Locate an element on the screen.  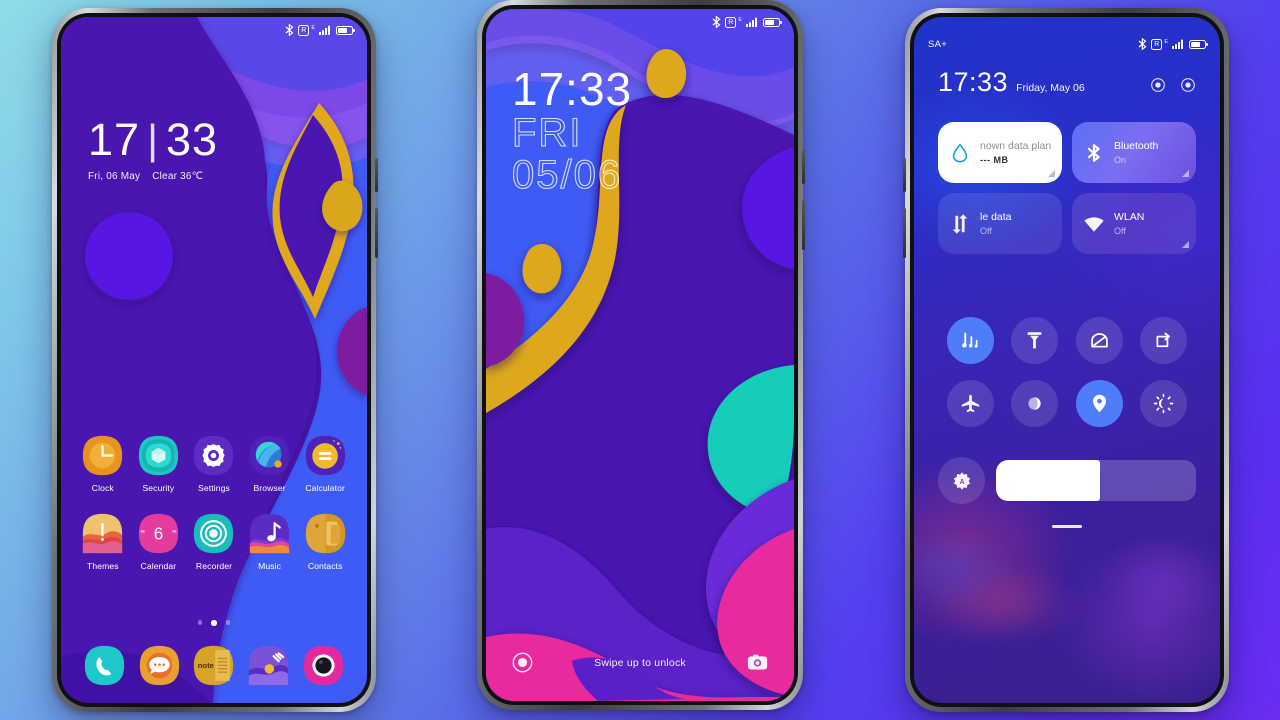
lock-clock-widget: 17:33 FRI 05/06 is located at coordinates (571, 132).